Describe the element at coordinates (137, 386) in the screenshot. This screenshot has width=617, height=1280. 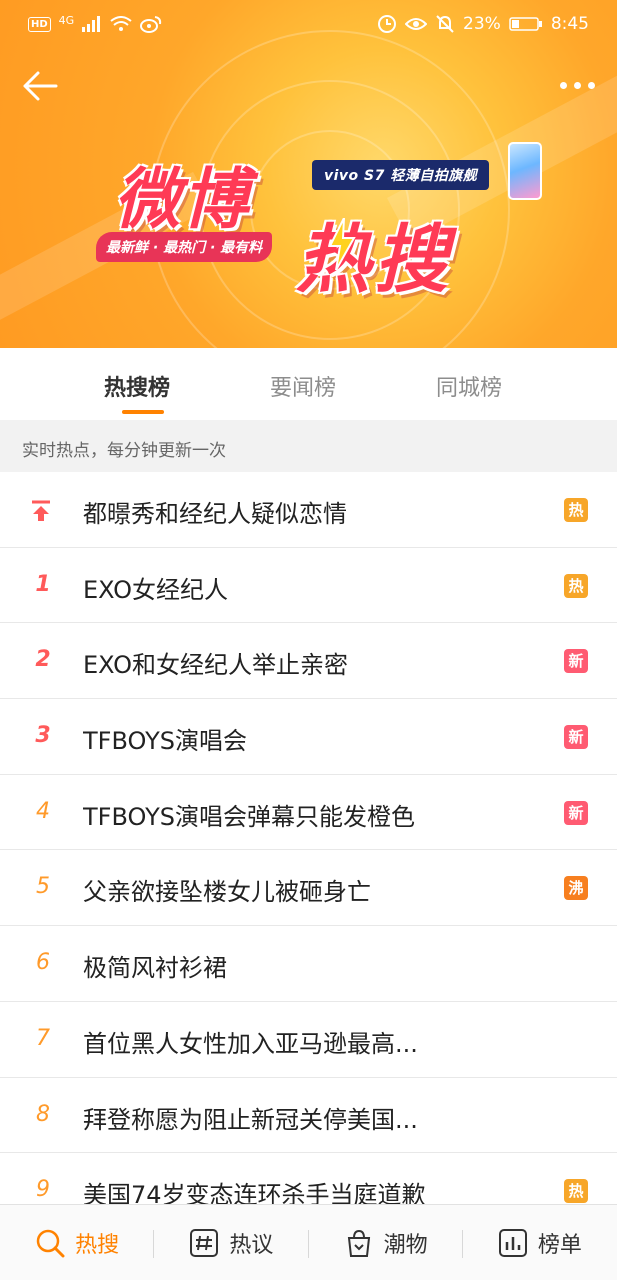
I see `tab-hot-search: 热搜榜` at that location.